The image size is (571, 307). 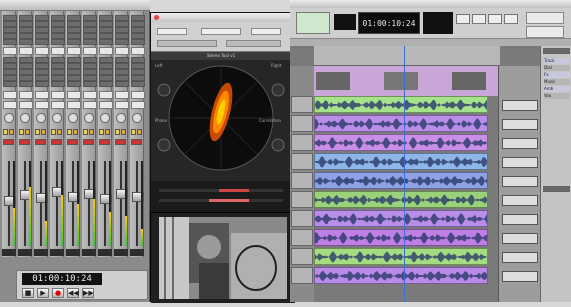 I want to click on track-list-item: Dial, so click(x=557, y=68).